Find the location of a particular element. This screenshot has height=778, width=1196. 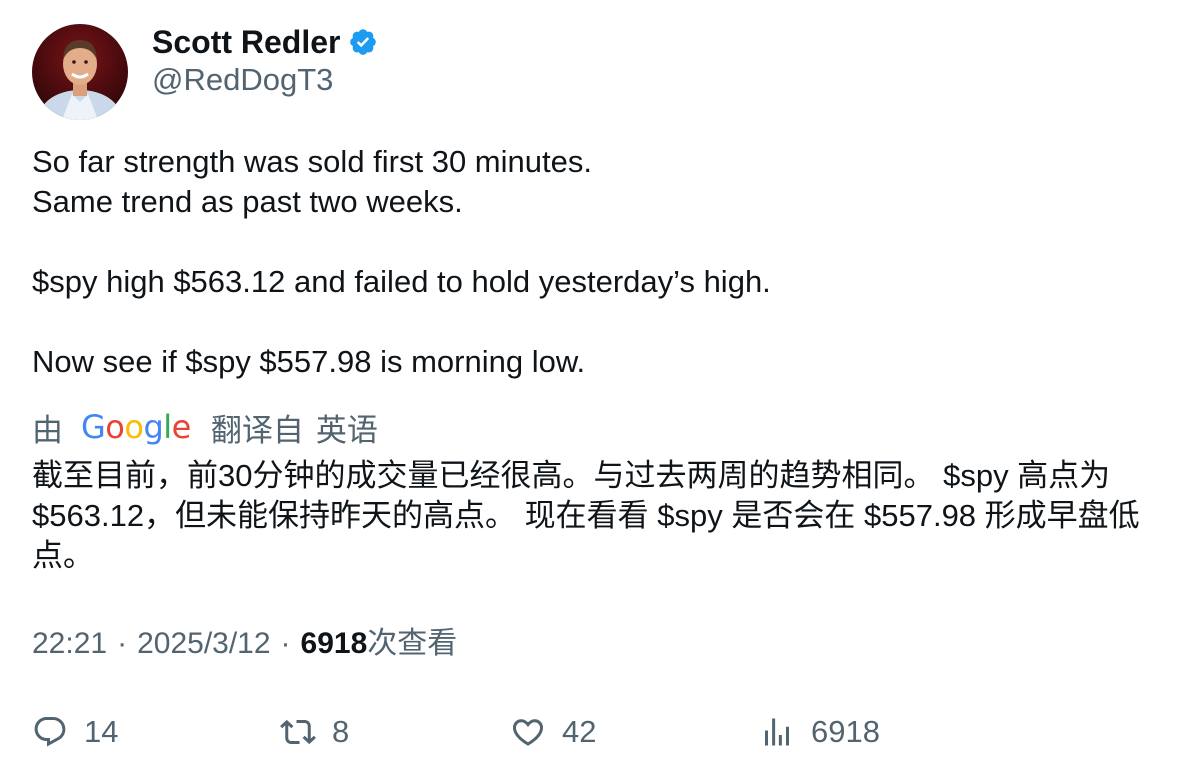

tweet-time: 22:21 is located at coordinates (69, 644).